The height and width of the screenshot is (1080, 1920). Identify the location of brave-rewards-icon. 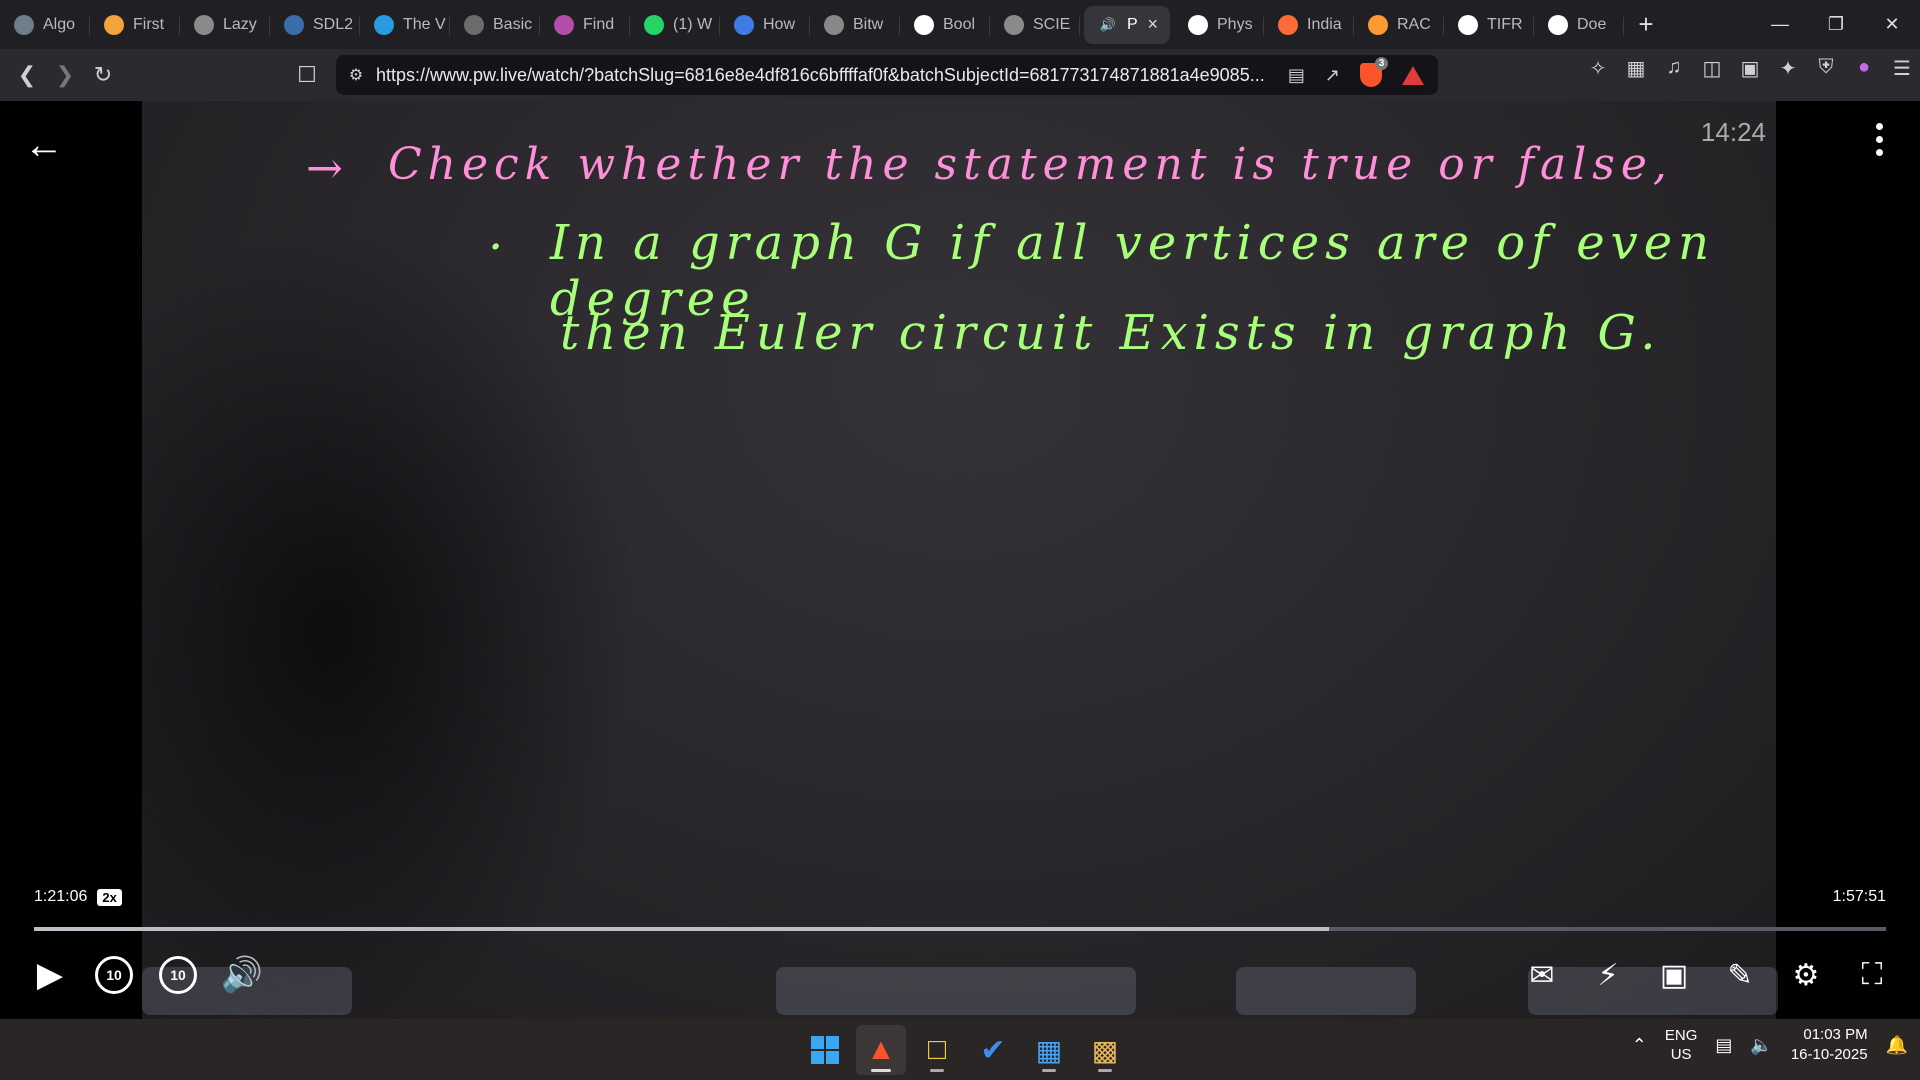
(1413, 75).